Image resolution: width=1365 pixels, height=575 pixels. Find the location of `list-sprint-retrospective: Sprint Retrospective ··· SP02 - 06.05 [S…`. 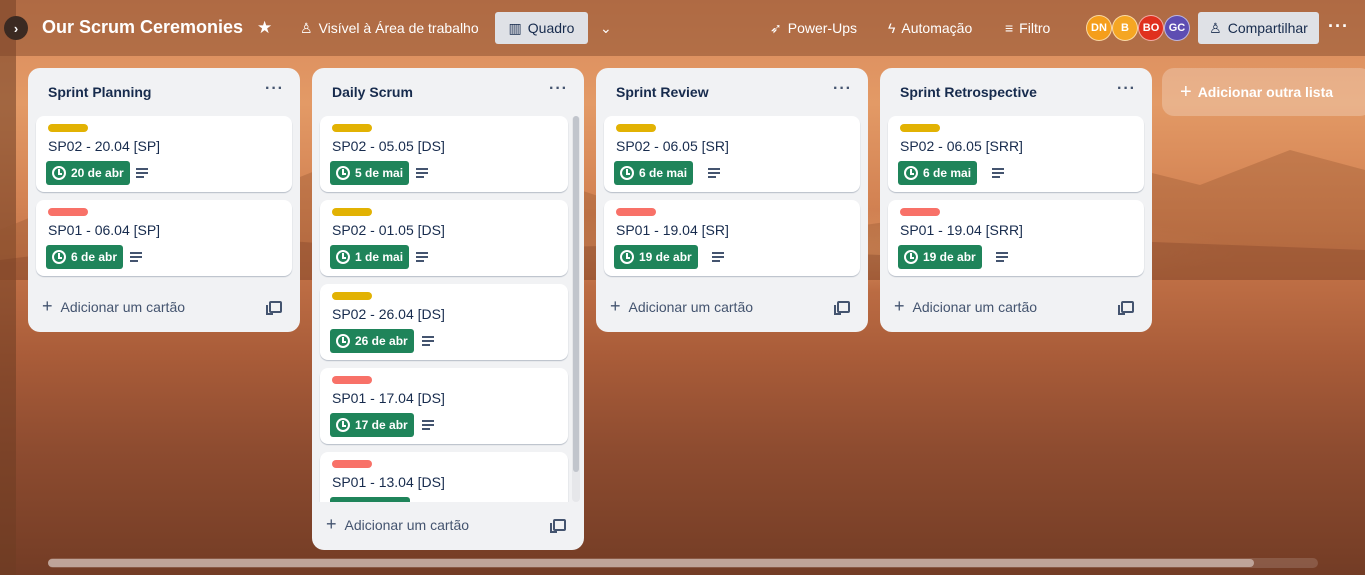

list-sprint-retrospective: Sprint Retrospective ··· SP02 - 06.05 [S… is located at coordinates (1016, 200).